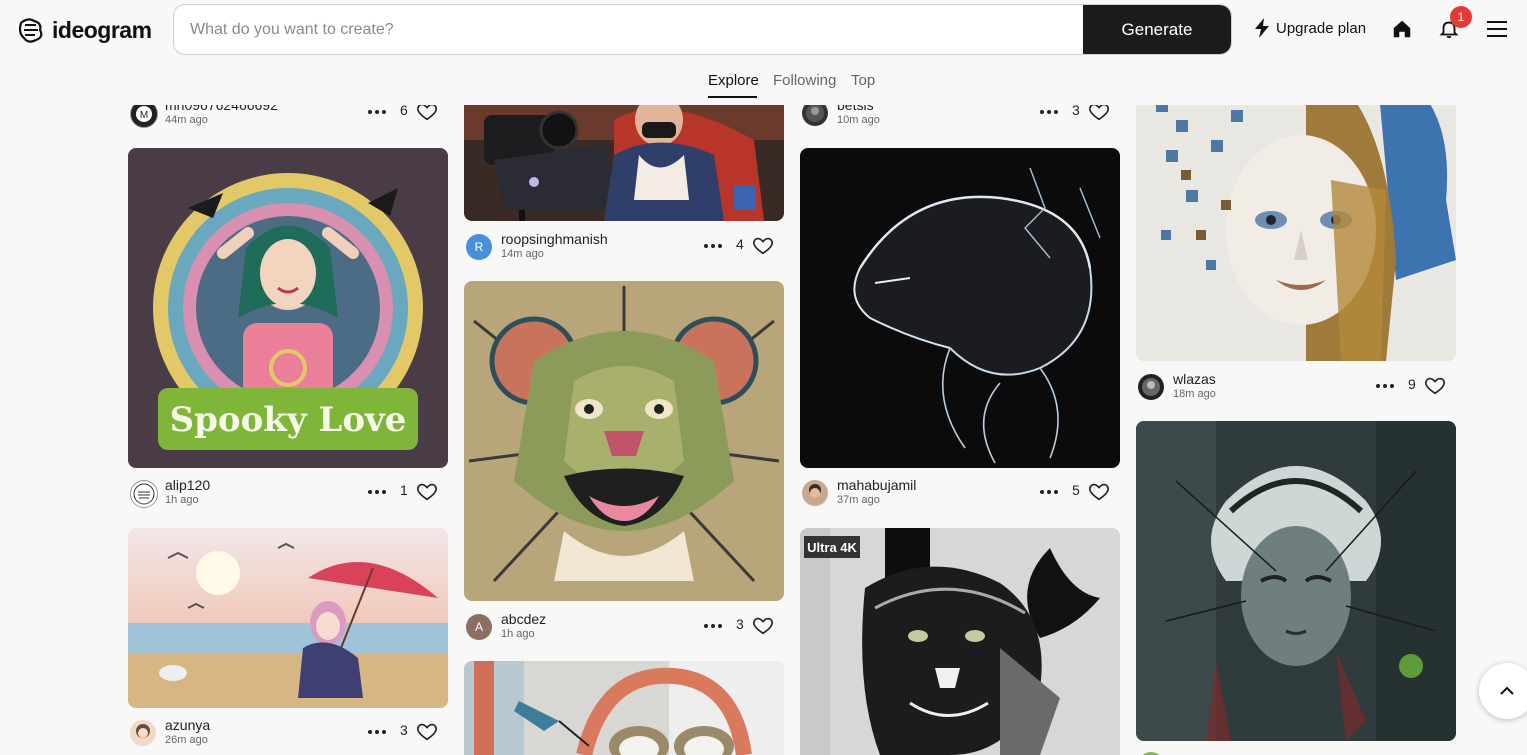 This screenshot has height=755, width=1527. What do you see at coordinates (628, 29) in the screenshot?
I see `prompt-input` at bounding box center [628, 29].